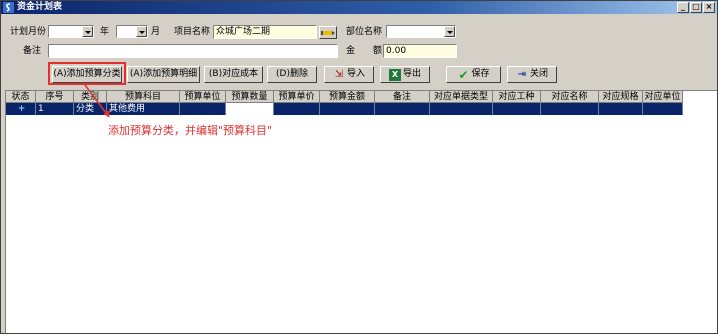 This screenshot has height=334, width=718. Describe the element at coordinates (522, 74) in the screenshot. I see `exit-door-icon: ⇥` at that location.